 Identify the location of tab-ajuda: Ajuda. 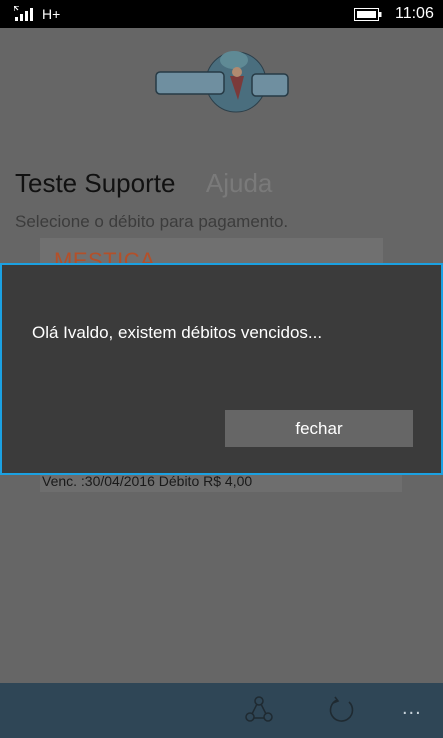
(239, 183).